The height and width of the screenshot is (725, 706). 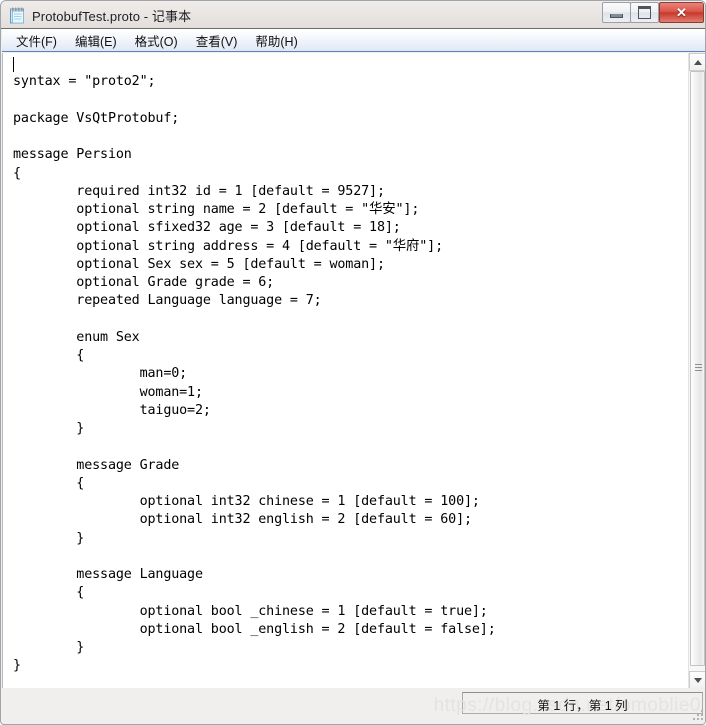 I want to click on menu-item-edit: 编辑(E), so click(x=96, y=40).